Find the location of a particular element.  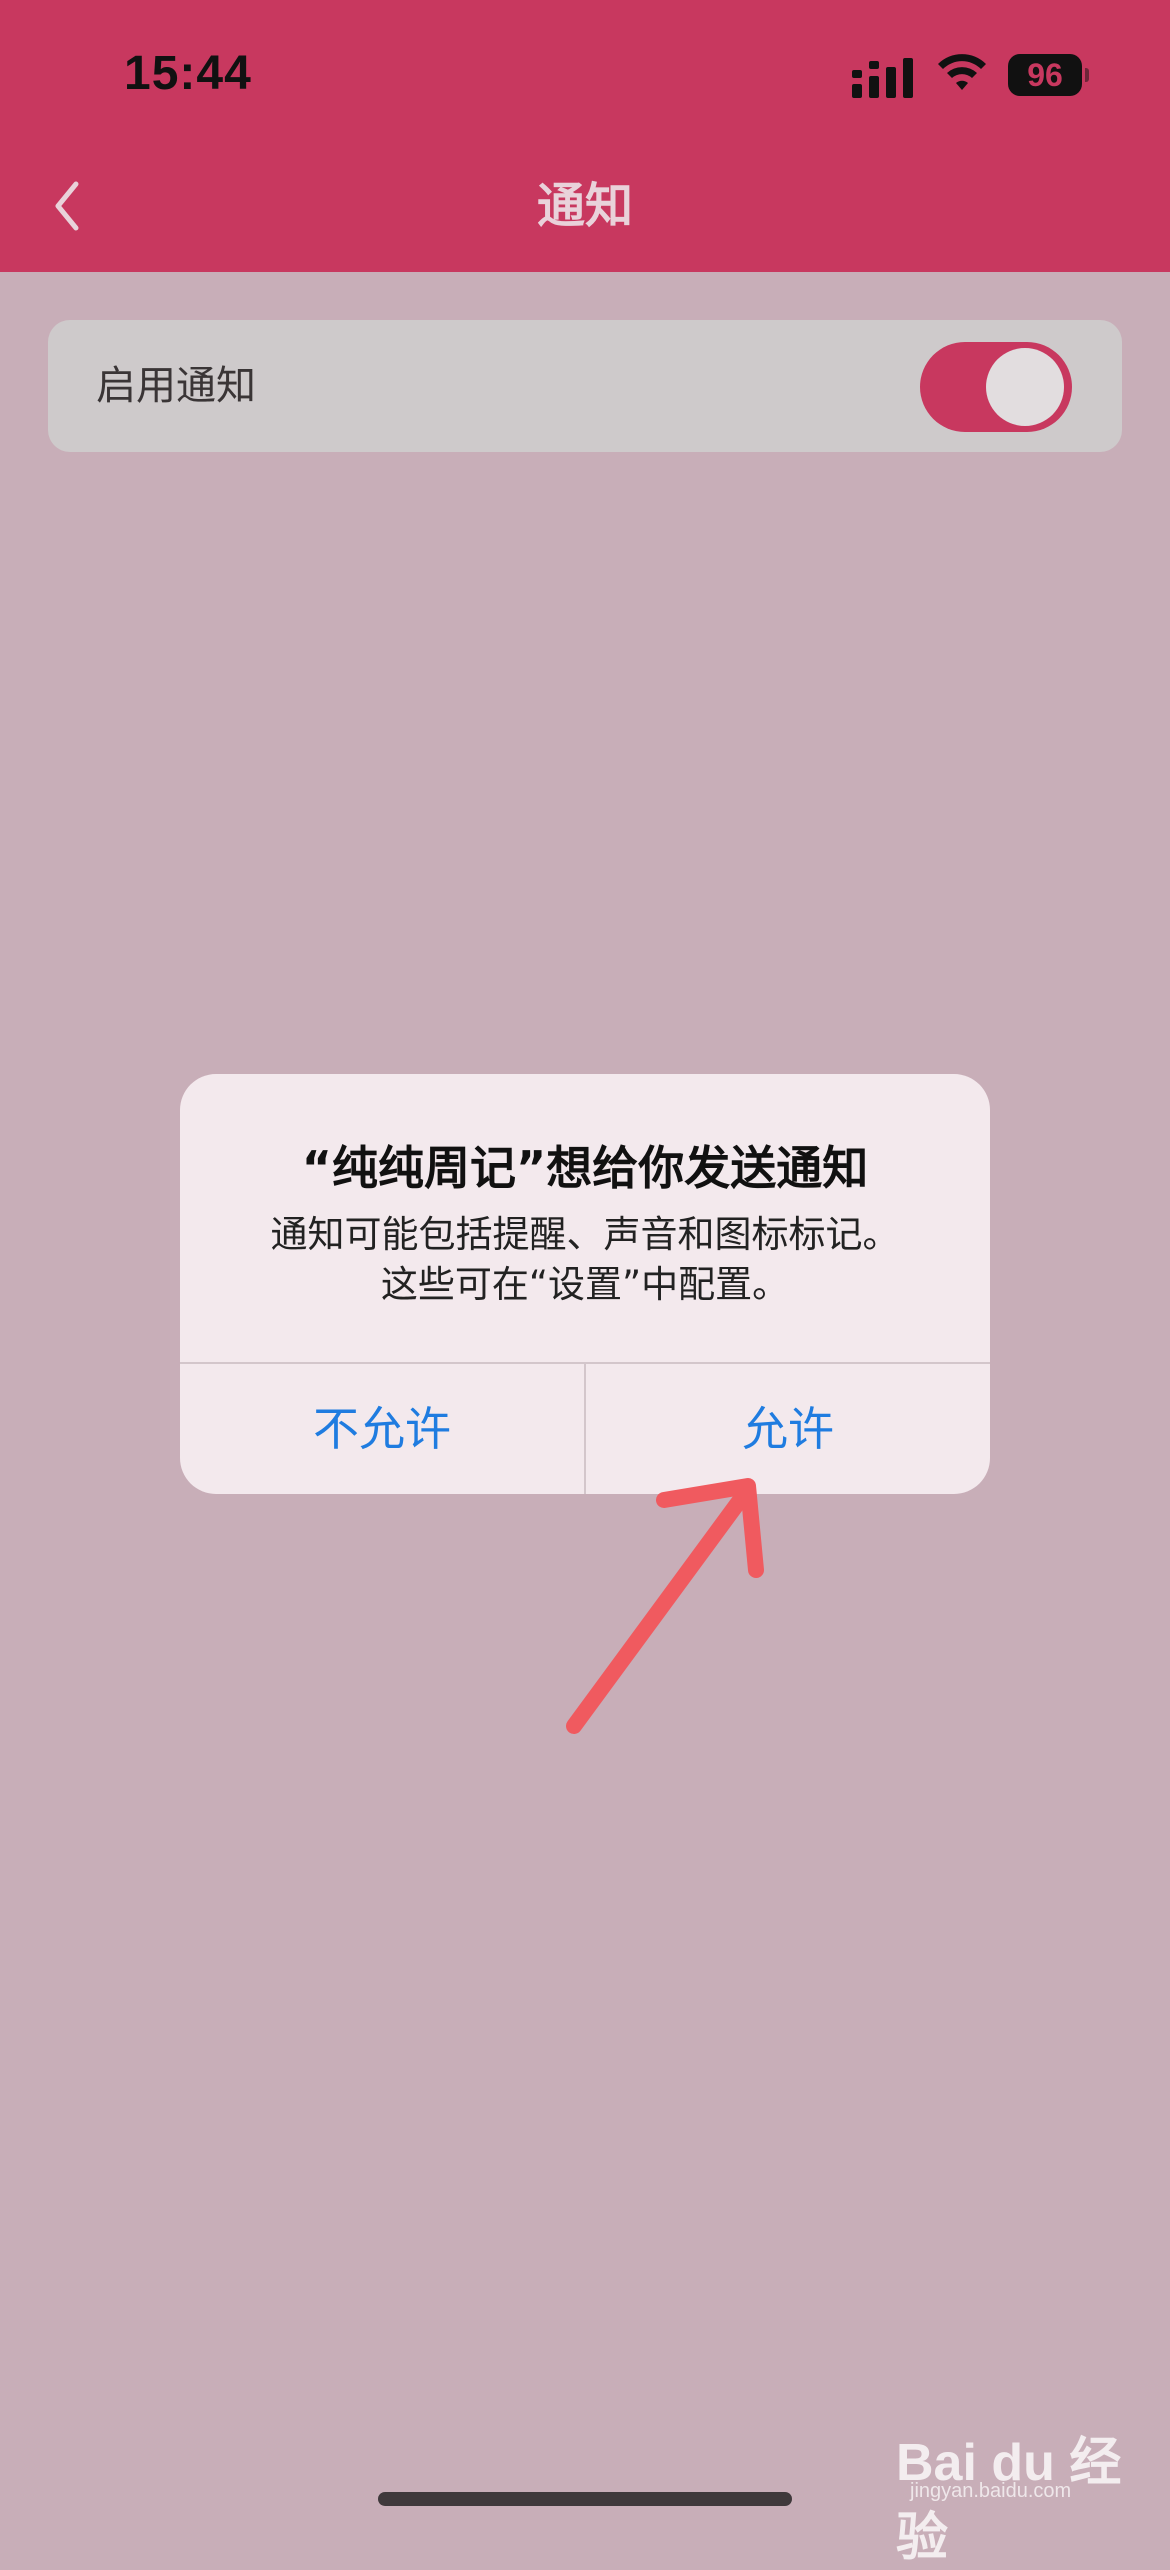

baidu-watermark: Bai du 经验 jingyan.baidu.com is located at coordinates (1021, 2493).